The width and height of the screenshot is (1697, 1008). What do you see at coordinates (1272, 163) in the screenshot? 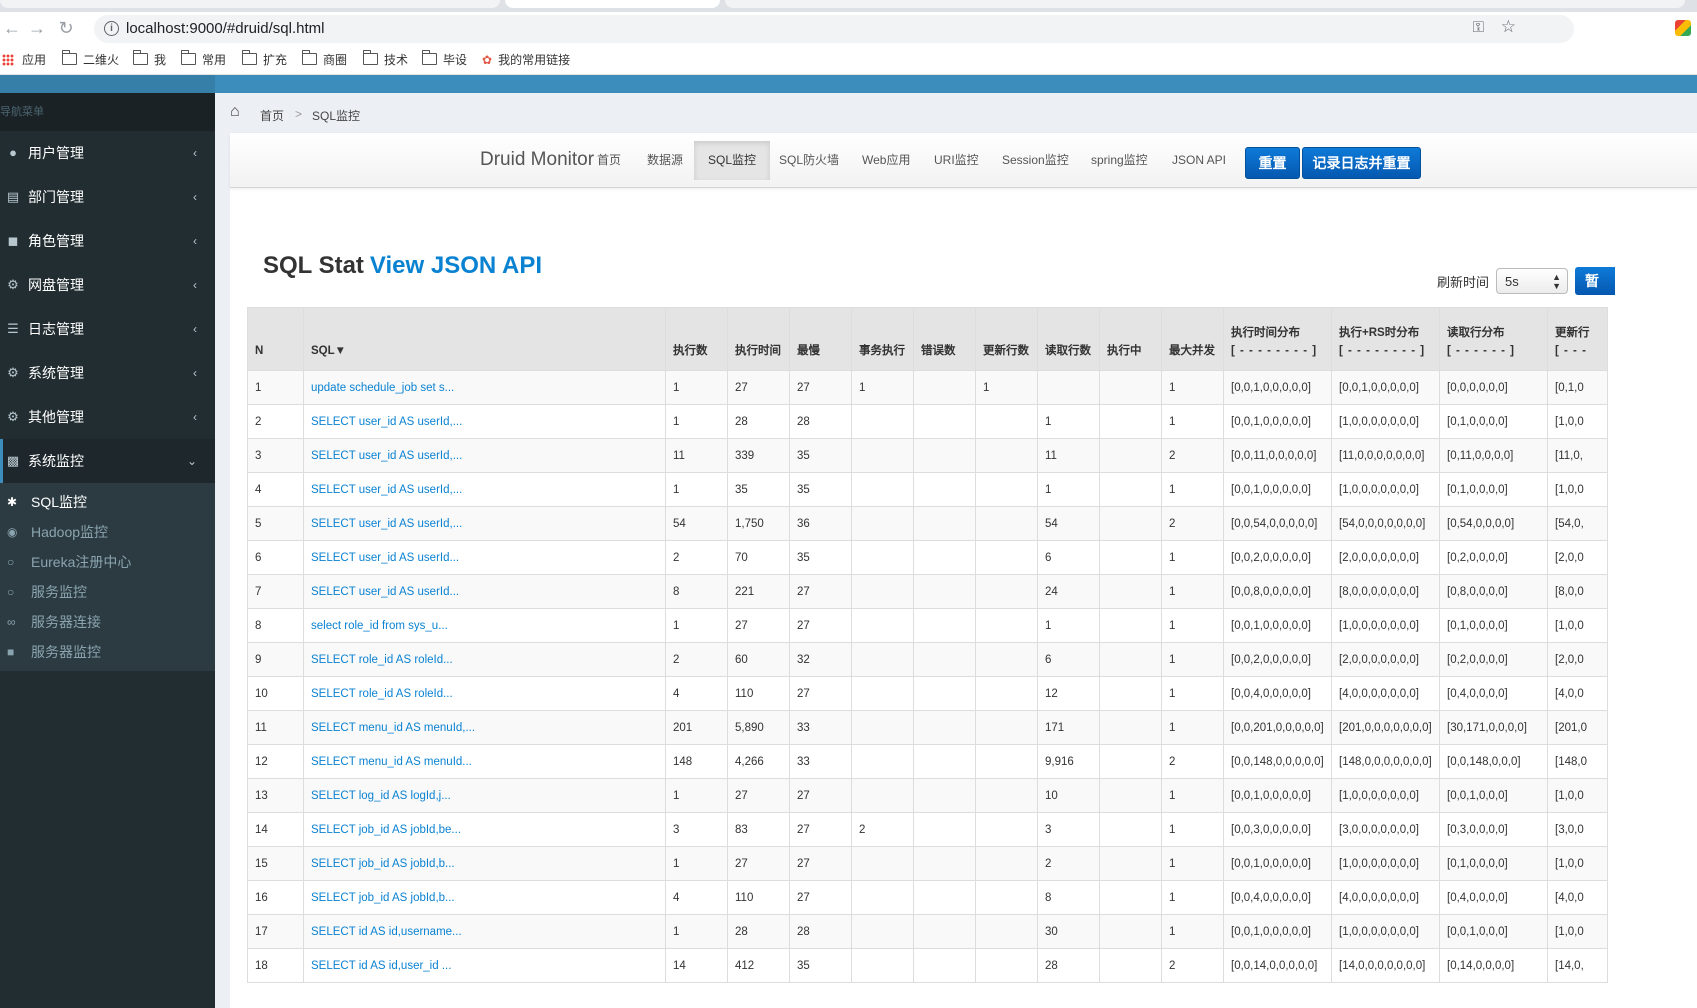
I see `reset-button: 重置` at bounding box center [1272, 163].